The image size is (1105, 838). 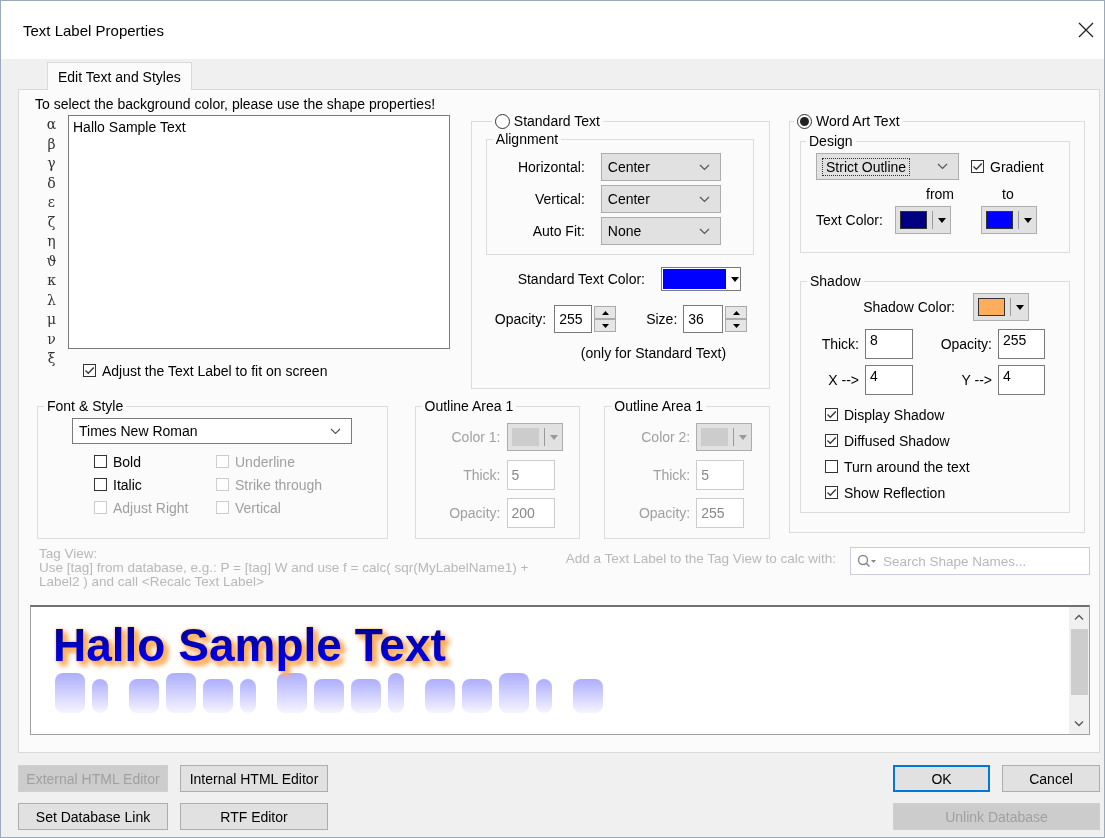 I want to click on field-label: Vertical:, so click(x=559, y=199).